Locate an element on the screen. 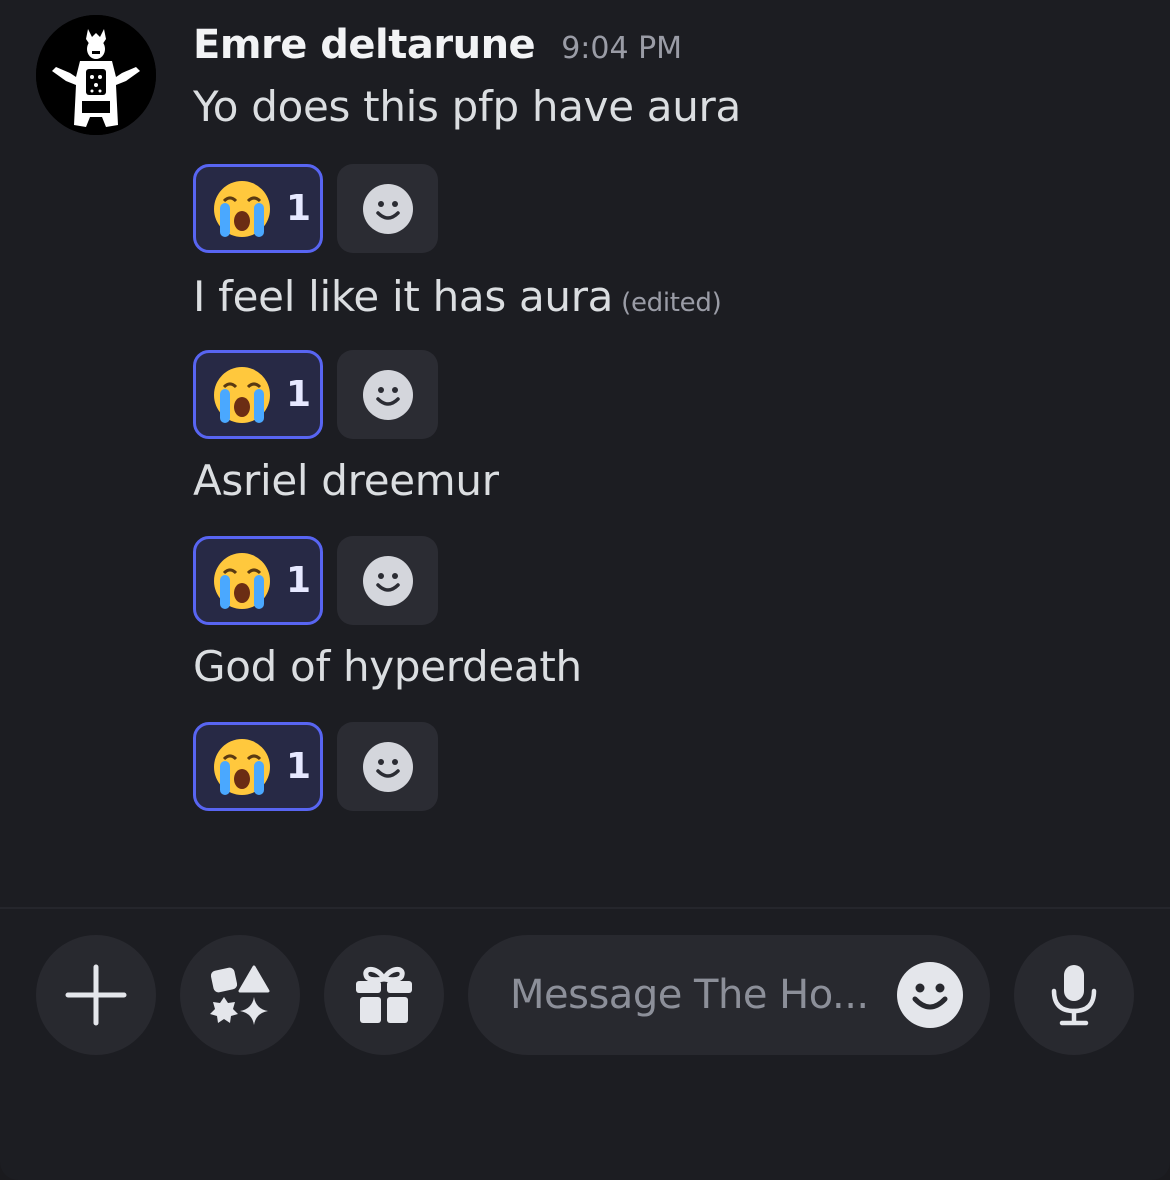 This screenshot has height=1180, width=1170. composer-divider is located at coordinates (585, 908).